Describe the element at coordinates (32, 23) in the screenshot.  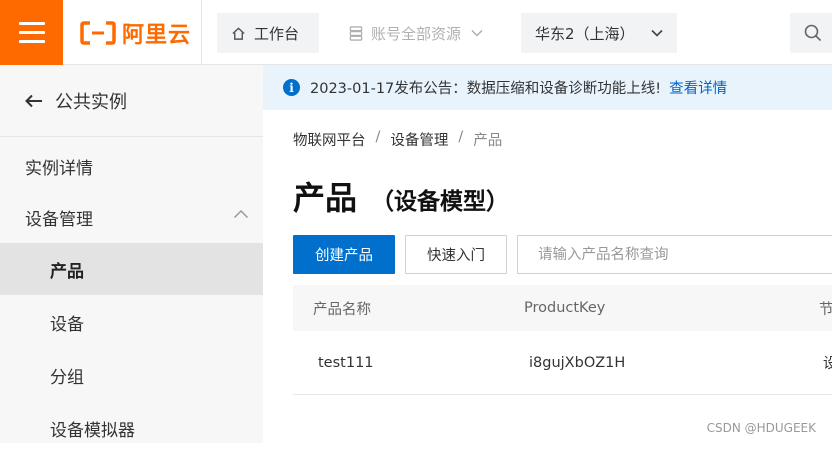
I see `menu-icon` at that location.